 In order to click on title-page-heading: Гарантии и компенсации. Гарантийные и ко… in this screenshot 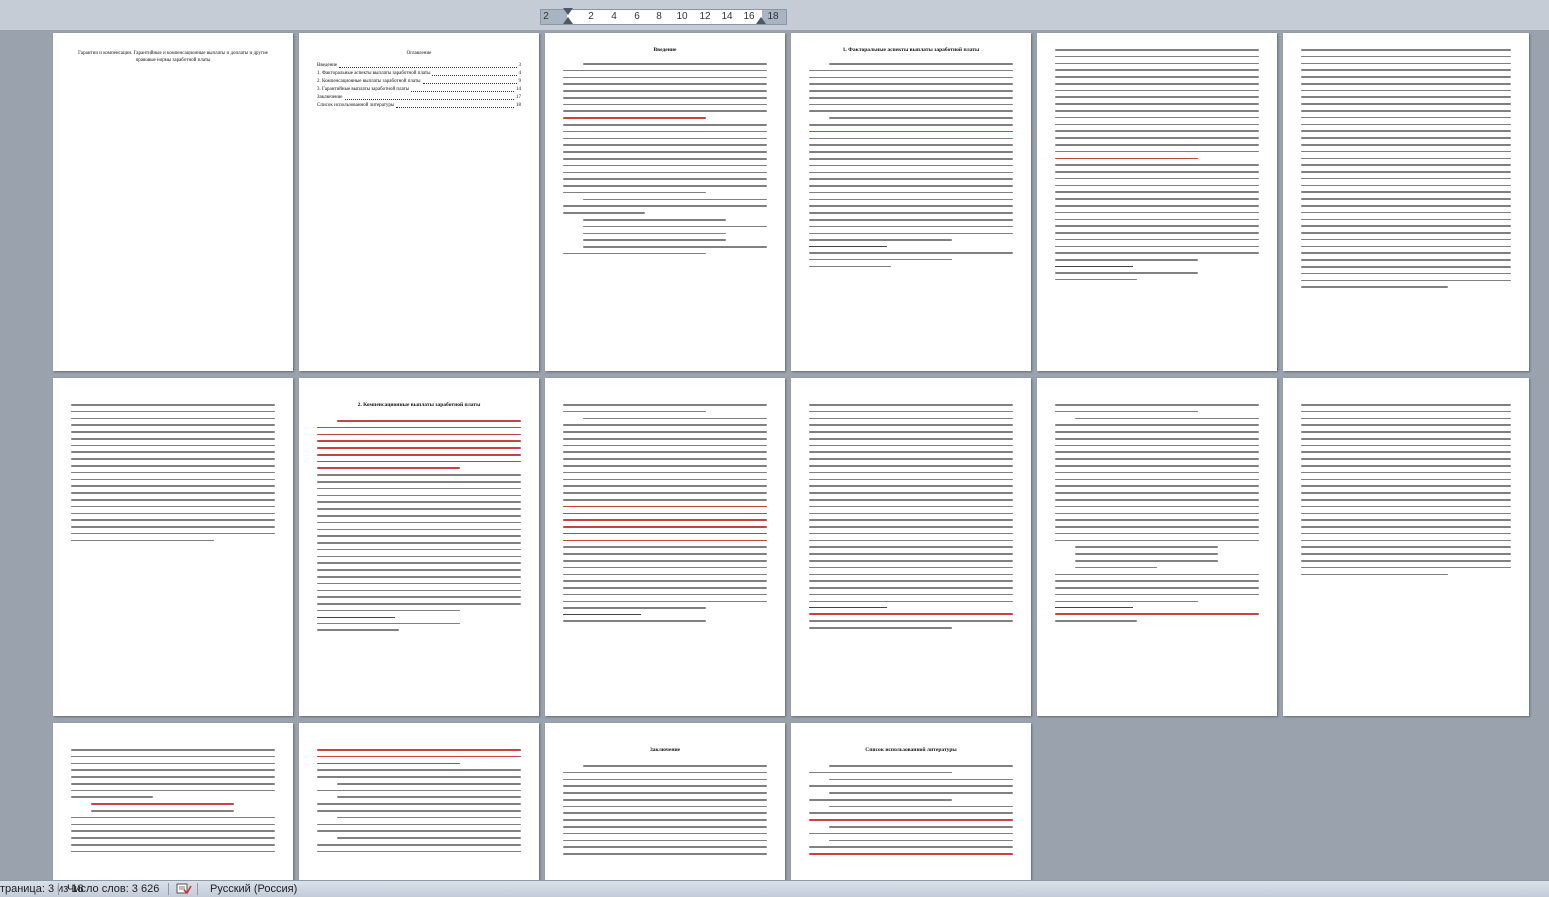, I will do `click(173, 57)`.